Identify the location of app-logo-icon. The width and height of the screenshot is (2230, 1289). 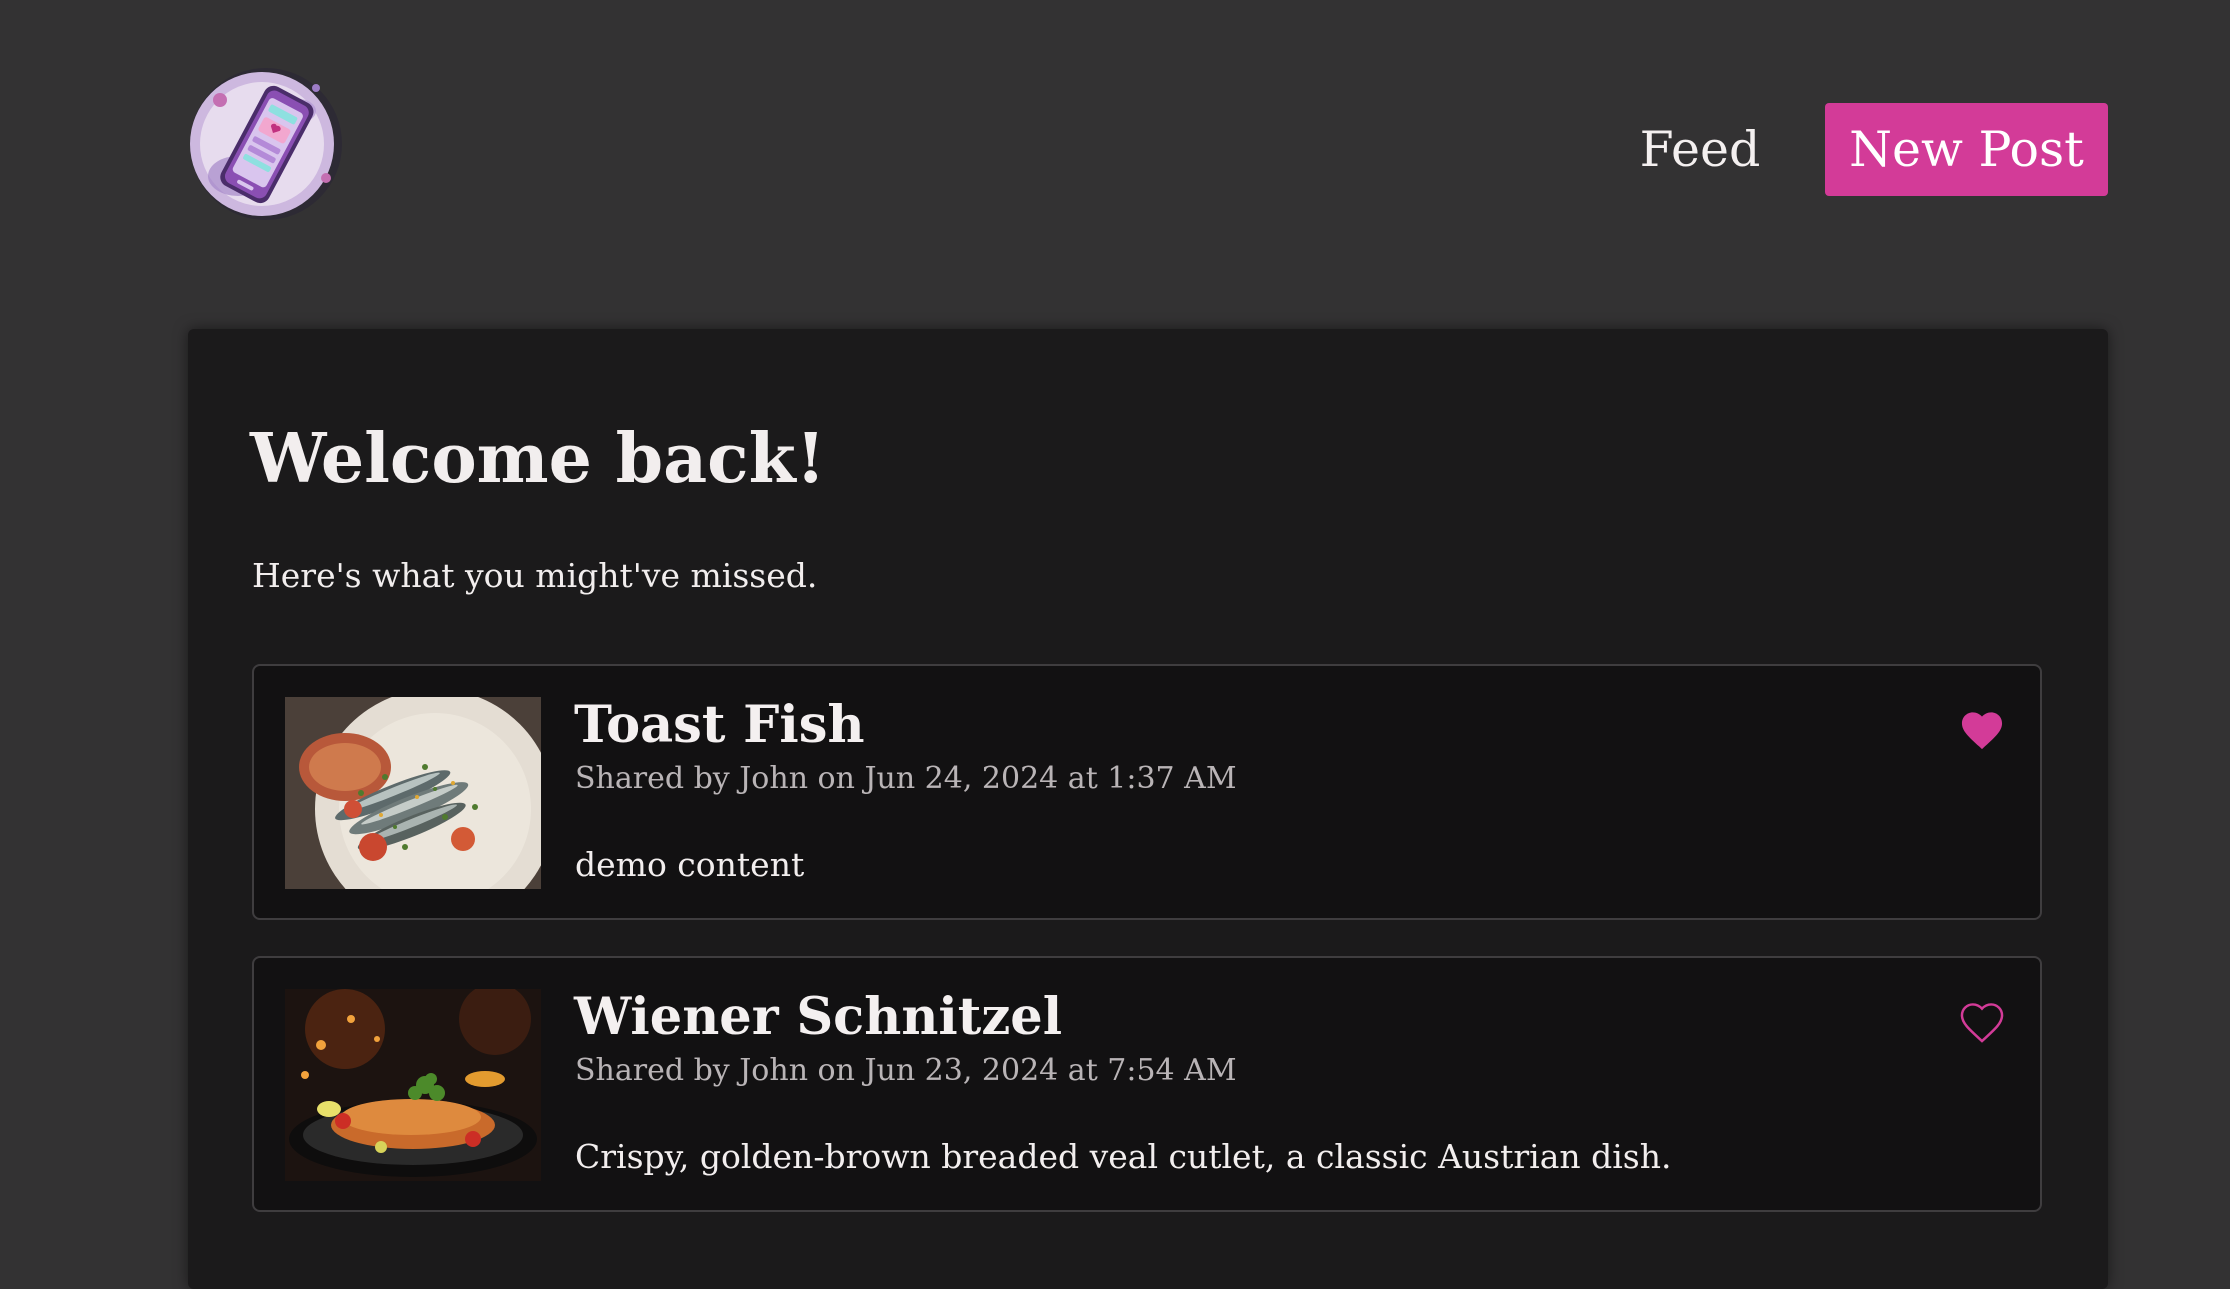
(266, 144).